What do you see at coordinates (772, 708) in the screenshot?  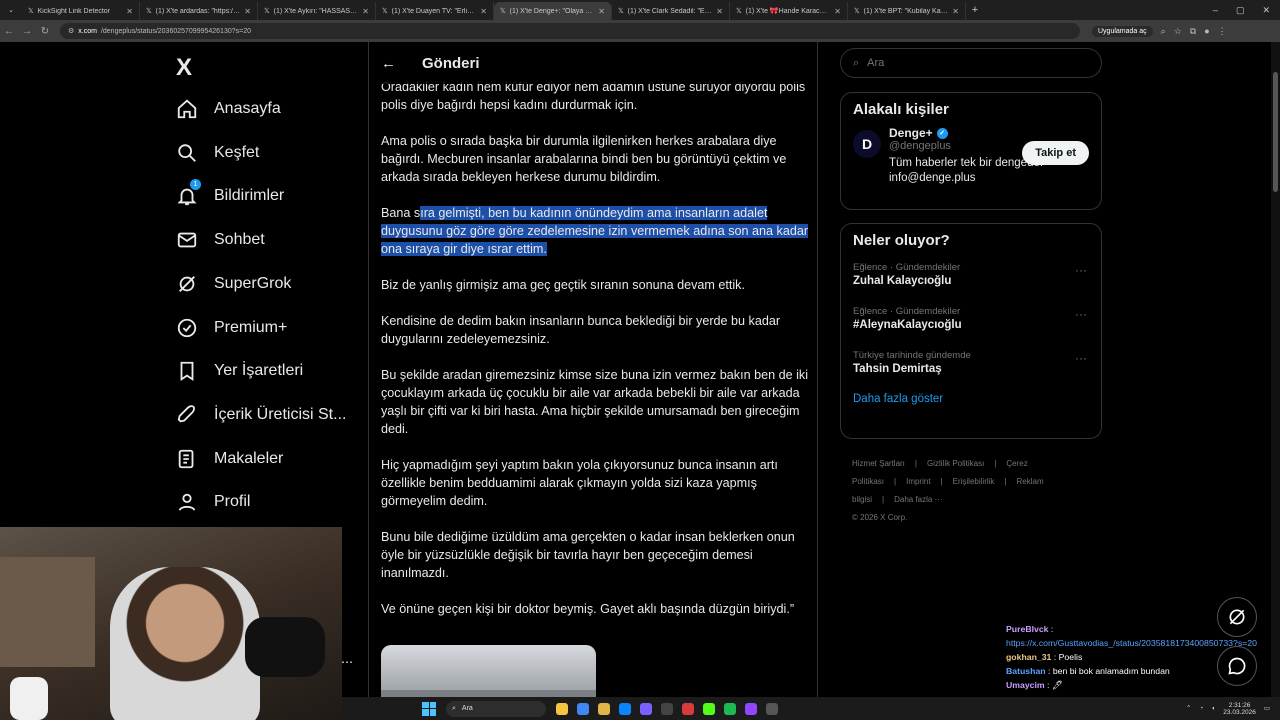 I see `obs-icon` at bounding box center [772, 708].